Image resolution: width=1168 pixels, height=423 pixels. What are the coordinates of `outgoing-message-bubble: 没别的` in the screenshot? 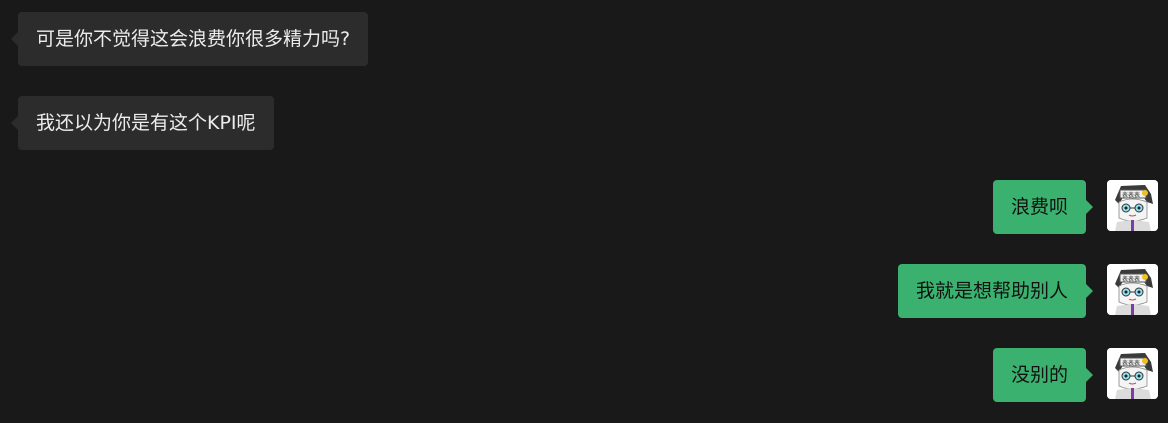 It's located at (1043, 375).